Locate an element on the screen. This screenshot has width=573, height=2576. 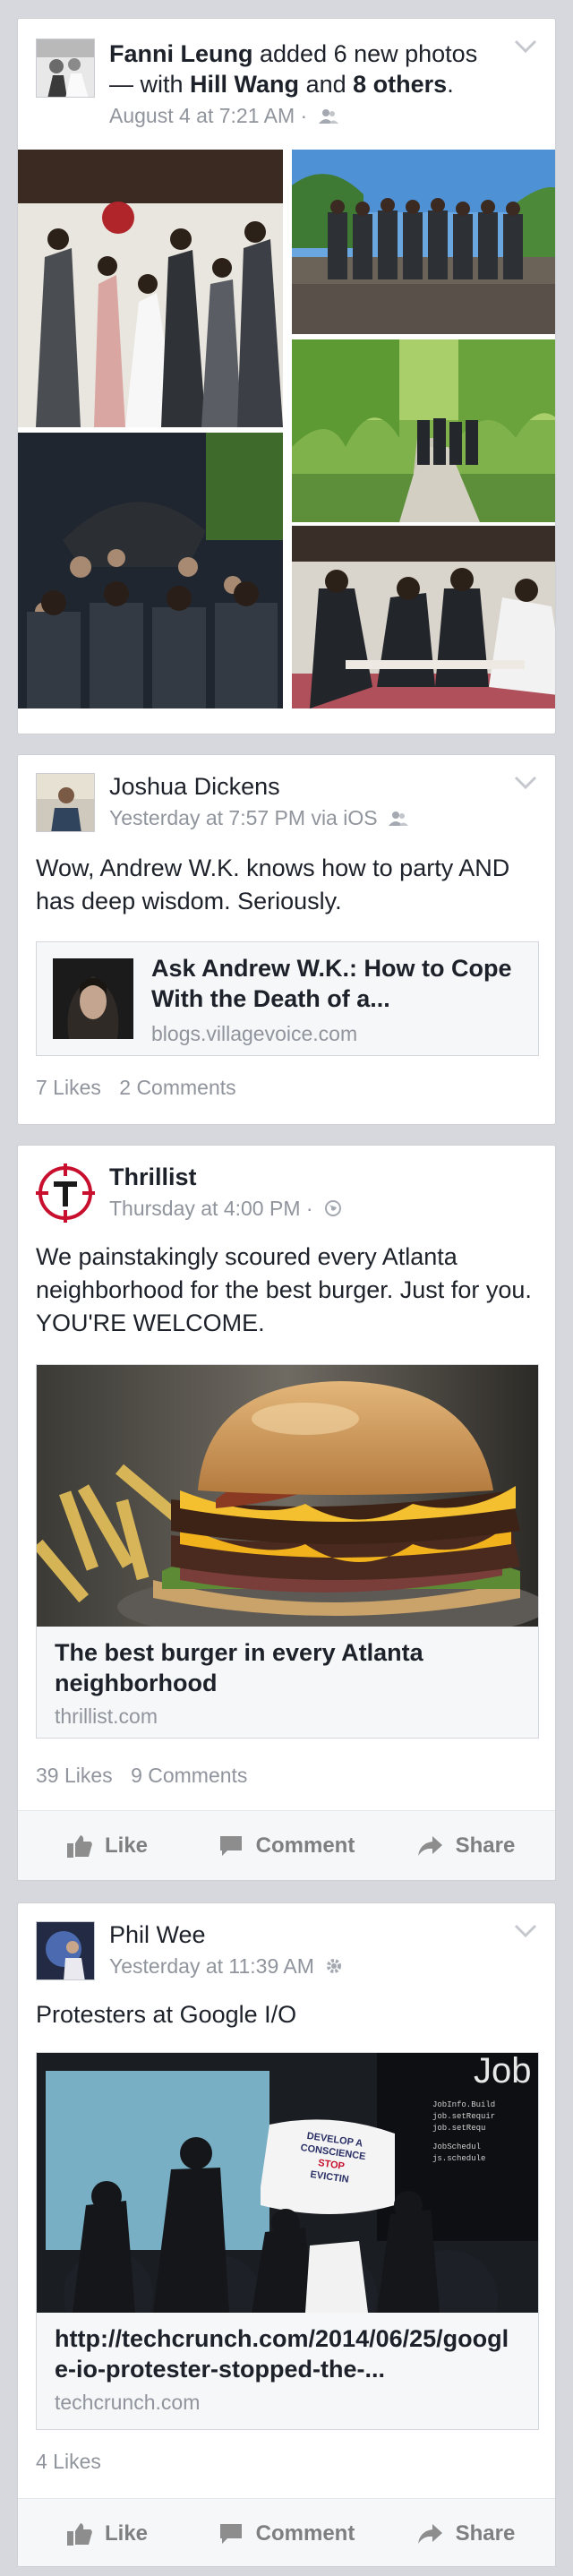
post-text: Protesters at Google I/O is located at coordinates (166, 2014).